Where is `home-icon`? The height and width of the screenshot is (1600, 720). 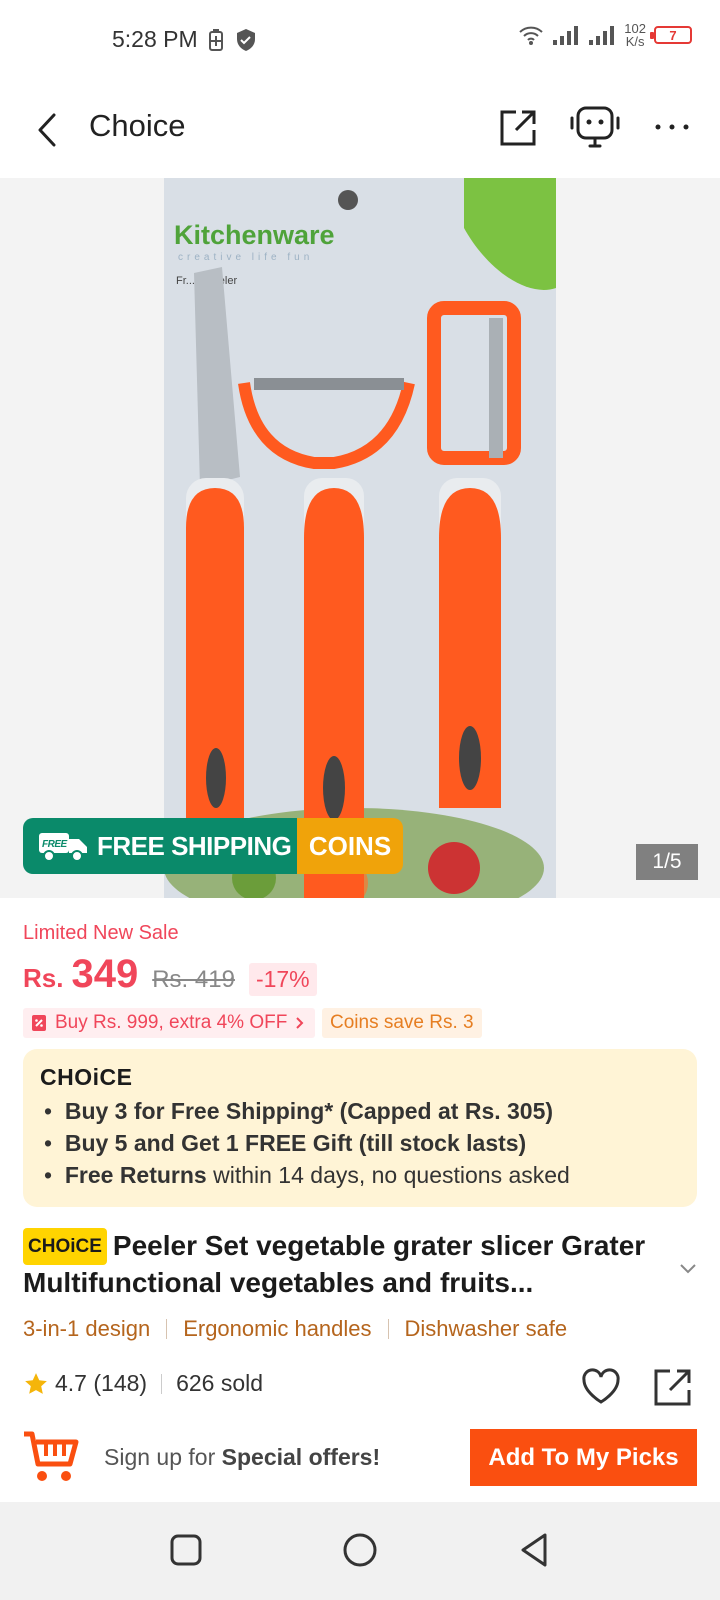
home-icon is located at coordinates (360, 1550).